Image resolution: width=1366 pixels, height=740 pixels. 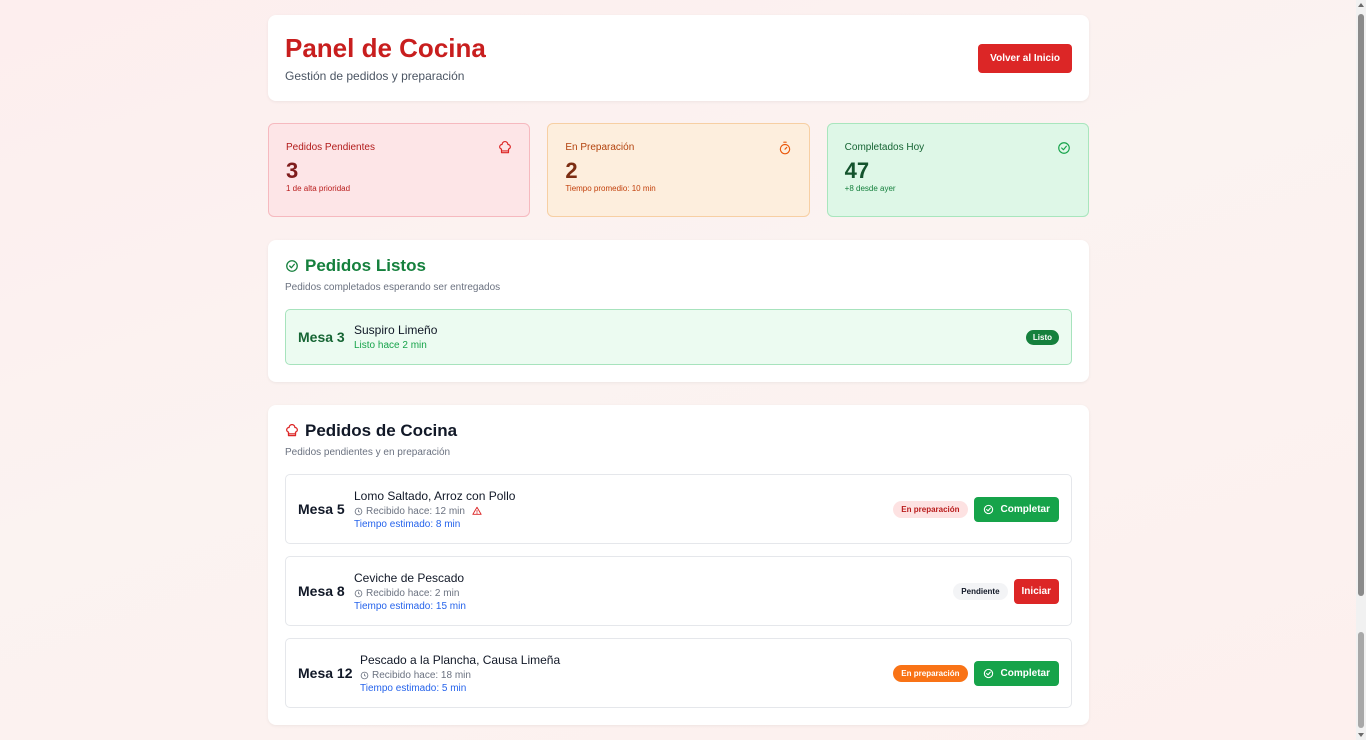 I want to click on scroll-down-arrow-icon, so click(x=1361, y=735).